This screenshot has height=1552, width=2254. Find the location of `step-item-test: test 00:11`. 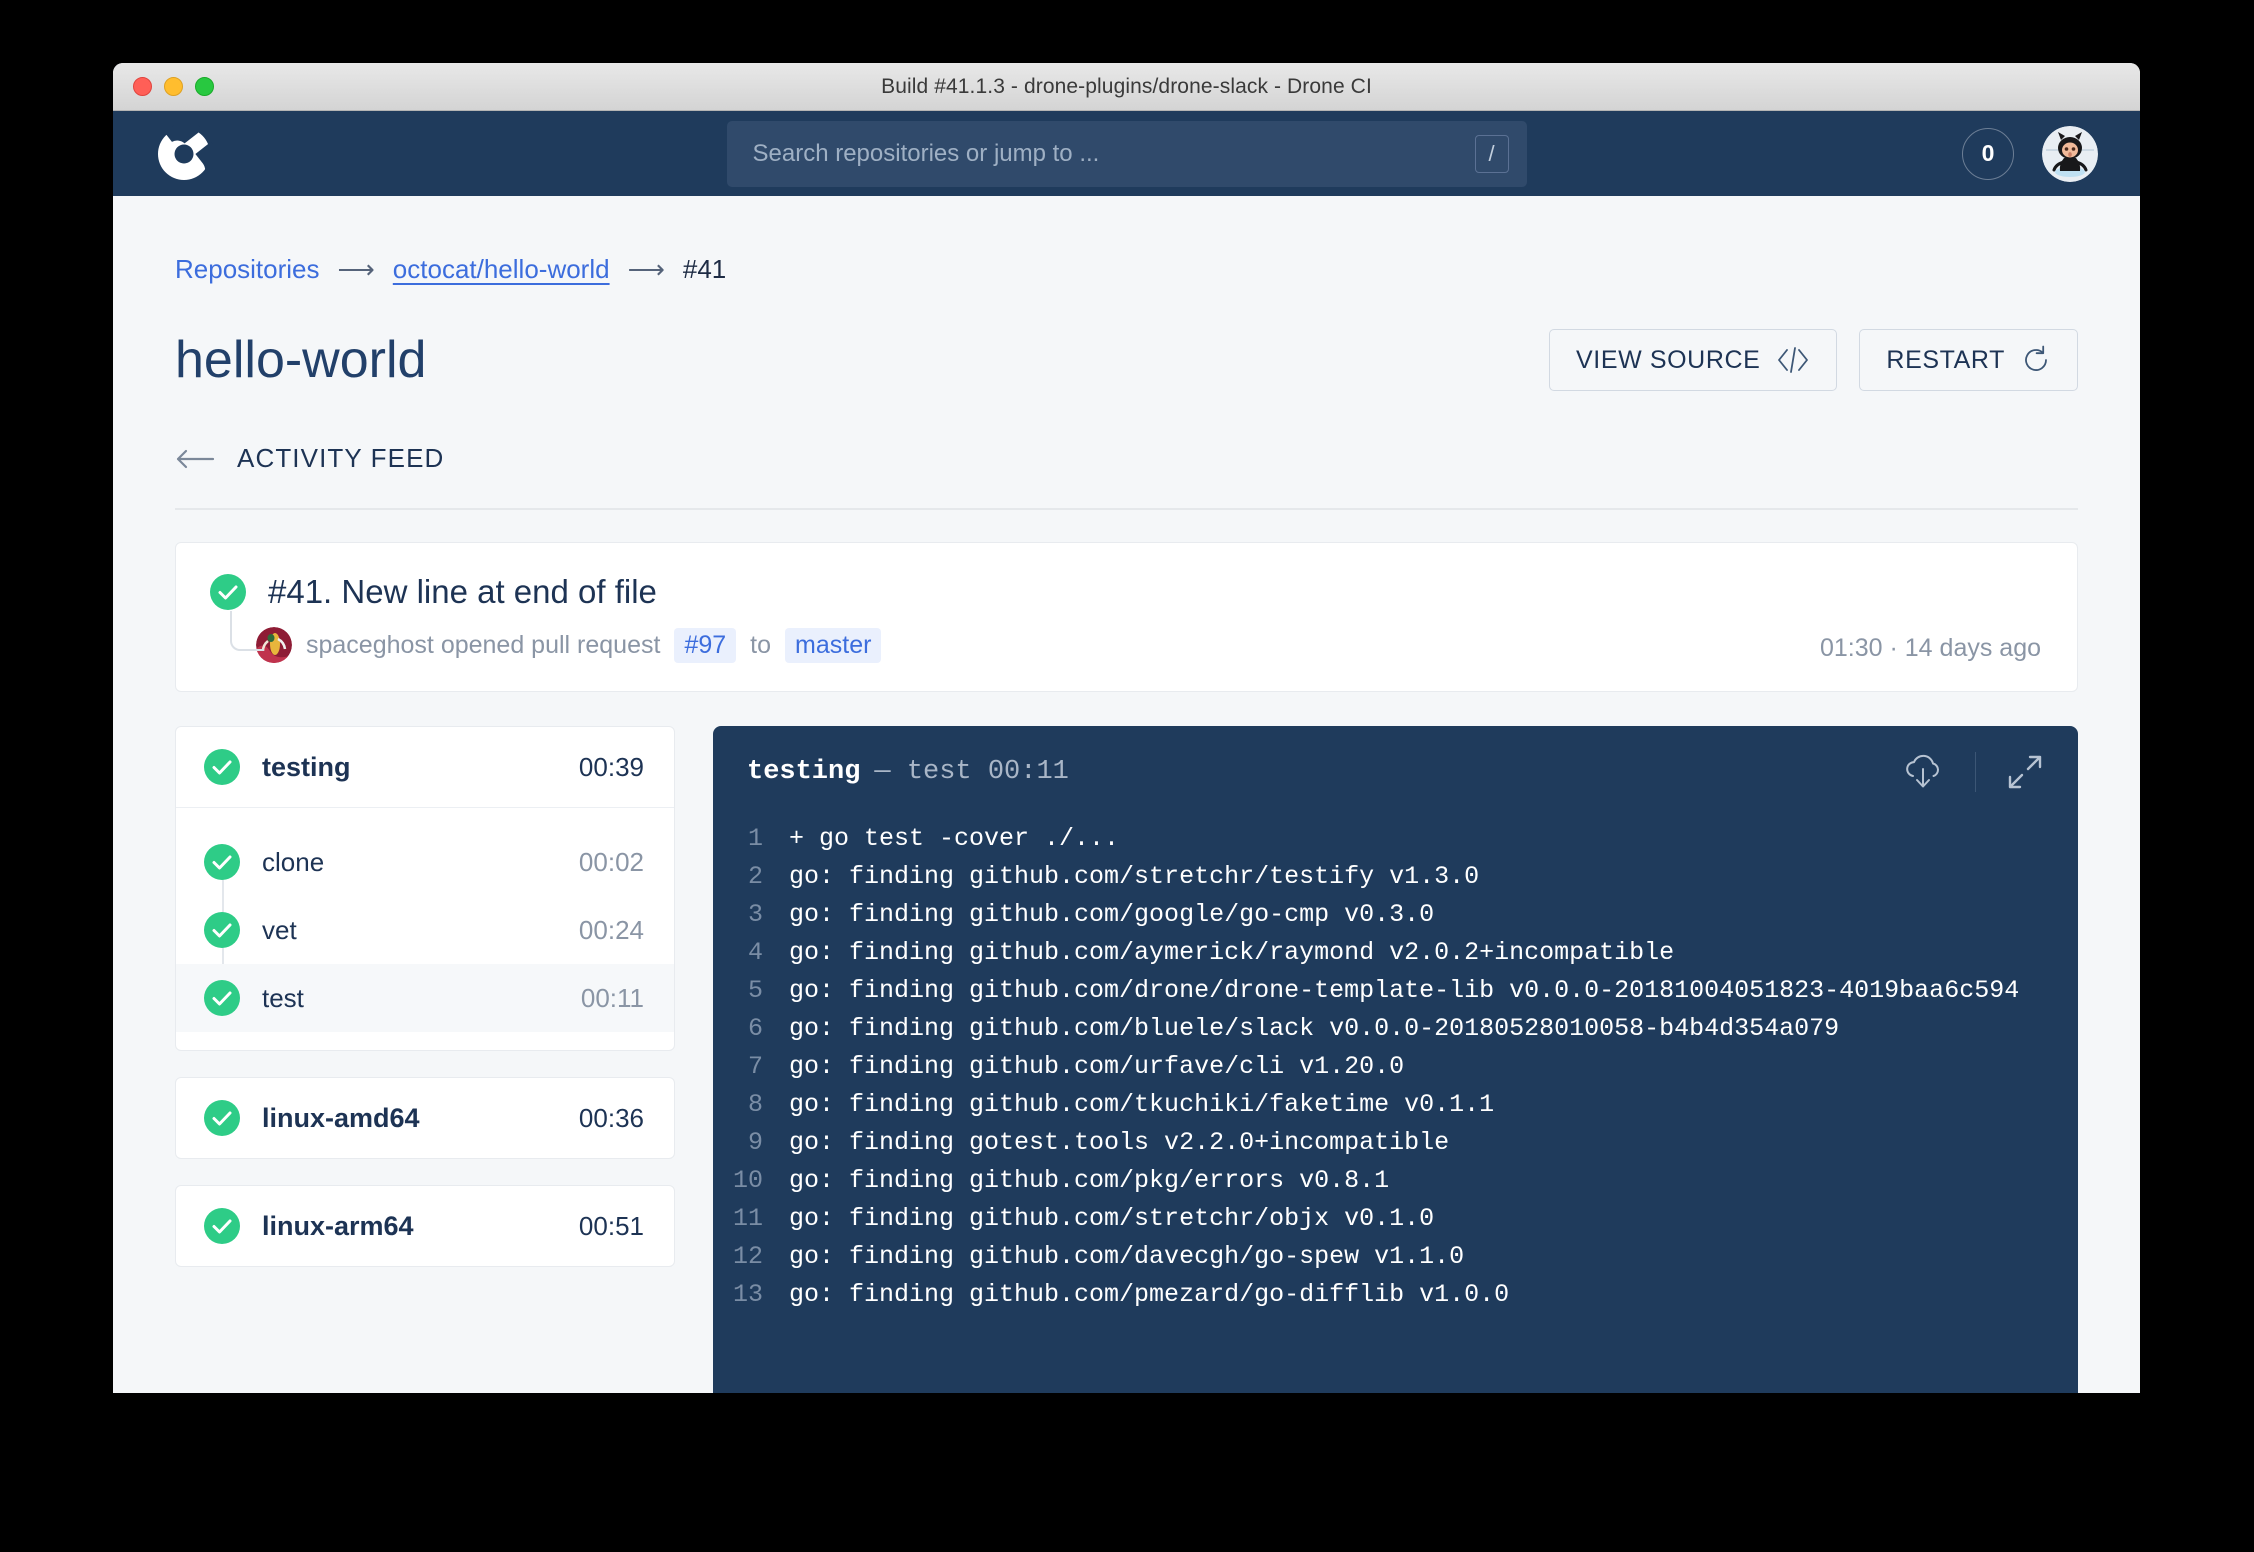

step-item-test: test 00:11 is located at coordinates (425, 998).